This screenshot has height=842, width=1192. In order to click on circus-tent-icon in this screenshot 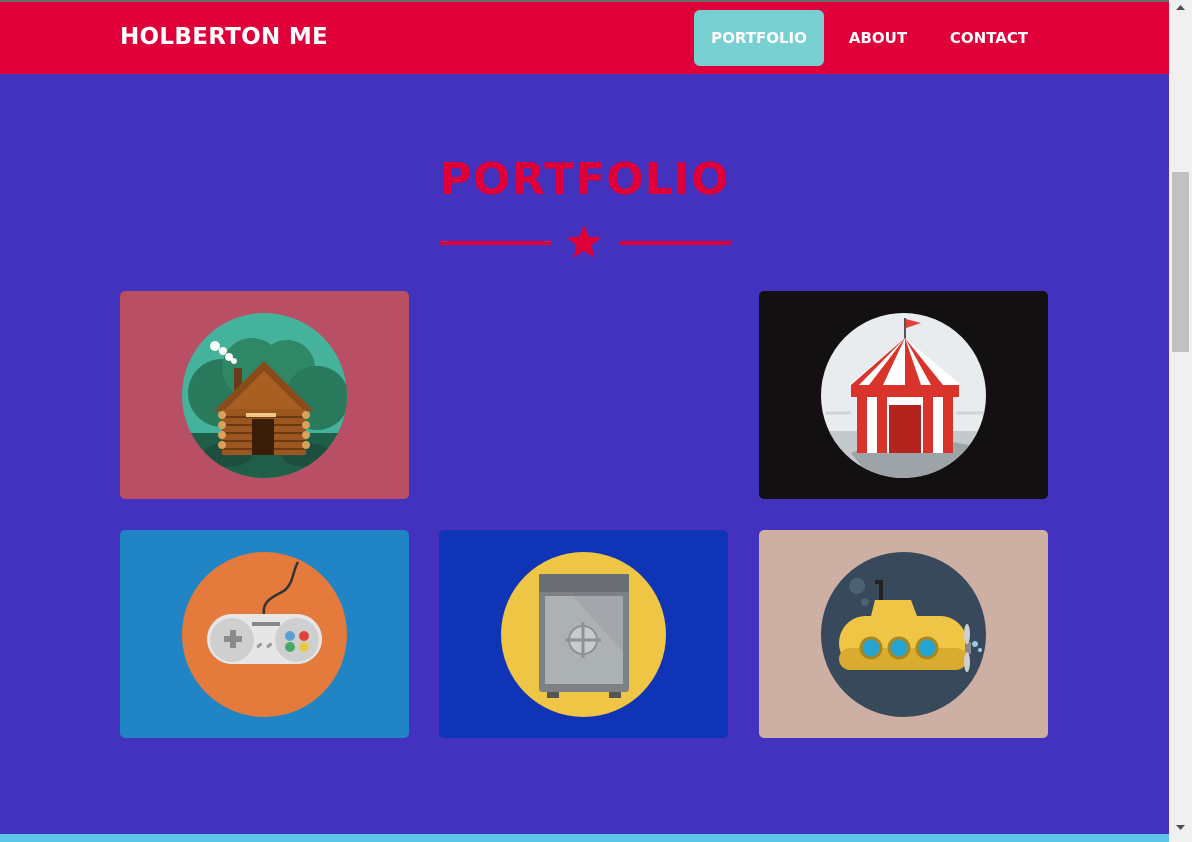, I will do `click(903, 395)`.